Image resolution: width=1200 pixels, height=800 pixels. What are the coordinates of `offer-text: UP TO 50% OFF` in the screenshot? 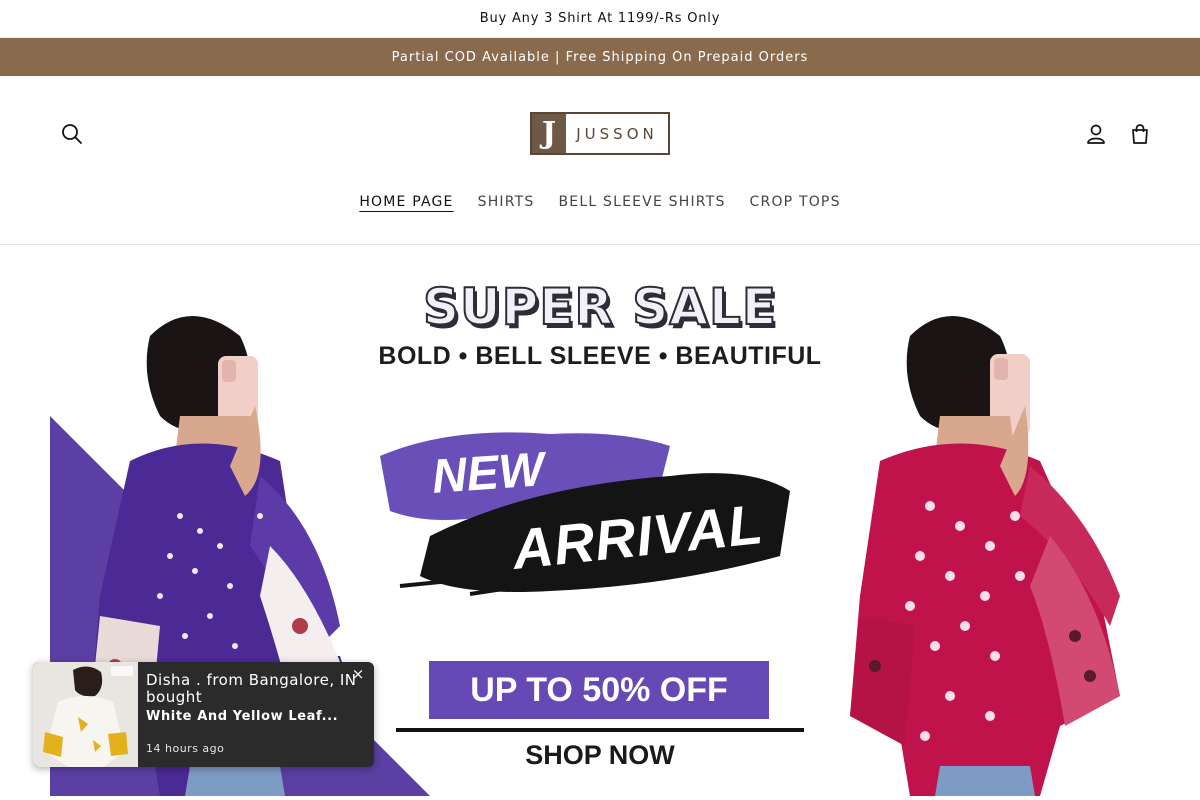 It's located at (599, 689).